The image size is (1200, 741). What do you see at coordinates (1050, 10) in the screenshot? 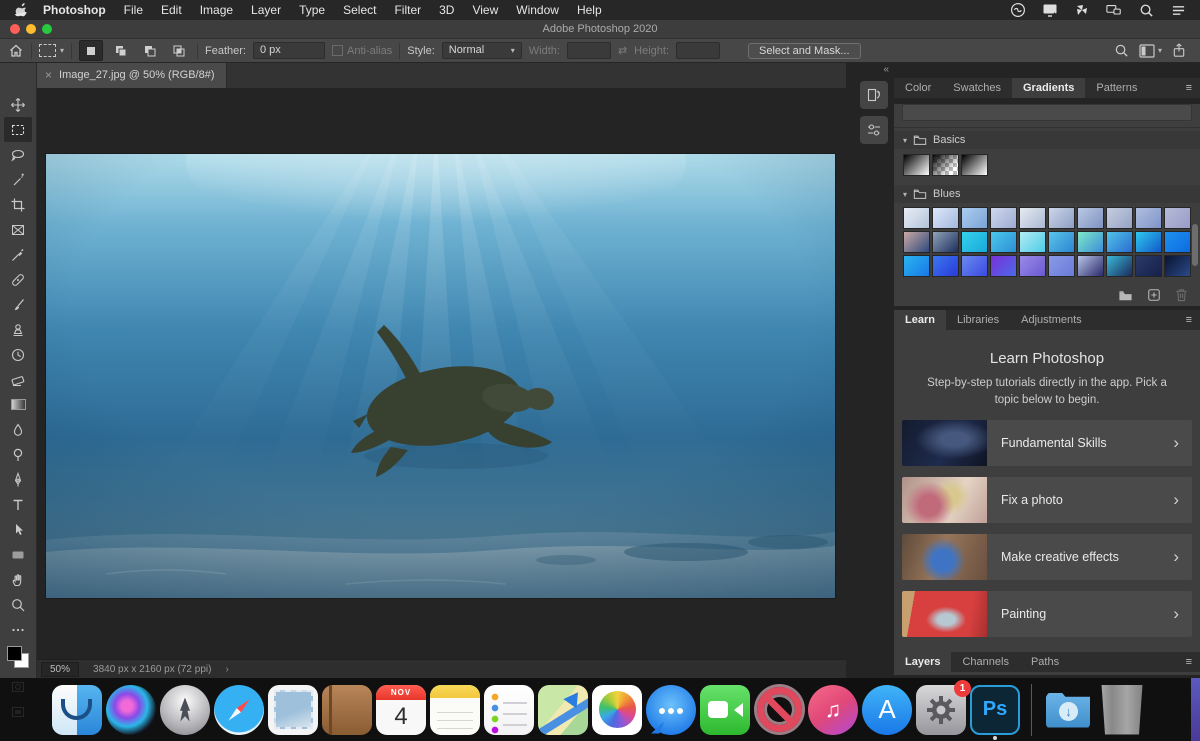
I see `display-icon` at bounding box center [1050, 10].